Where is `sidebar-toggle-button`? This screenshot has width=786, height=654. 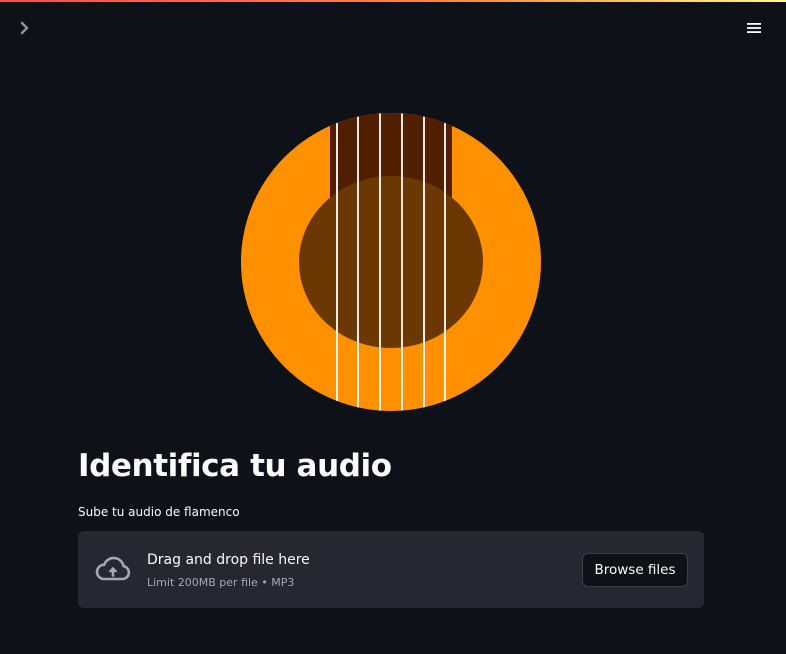 sidebar-toggle-button is located at coordinates (25, 28).